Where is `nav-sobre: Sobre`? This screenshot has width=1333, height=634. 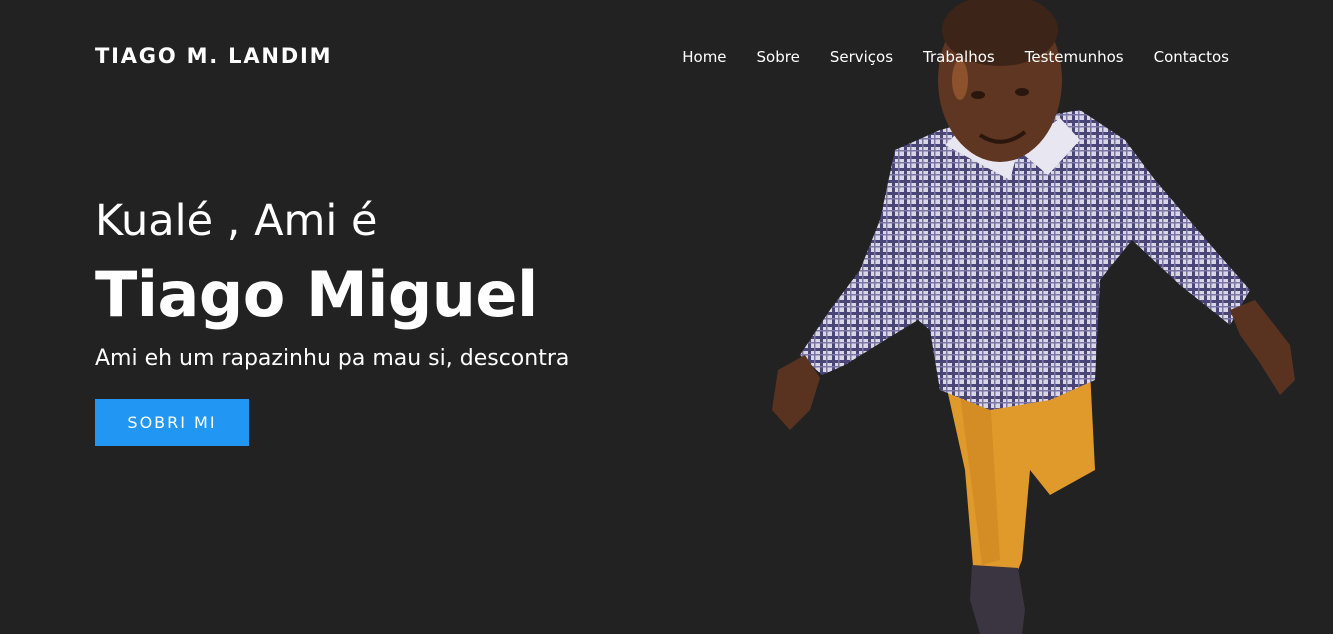
nav-sobre: Sobre is located at coordinates (778, 57).